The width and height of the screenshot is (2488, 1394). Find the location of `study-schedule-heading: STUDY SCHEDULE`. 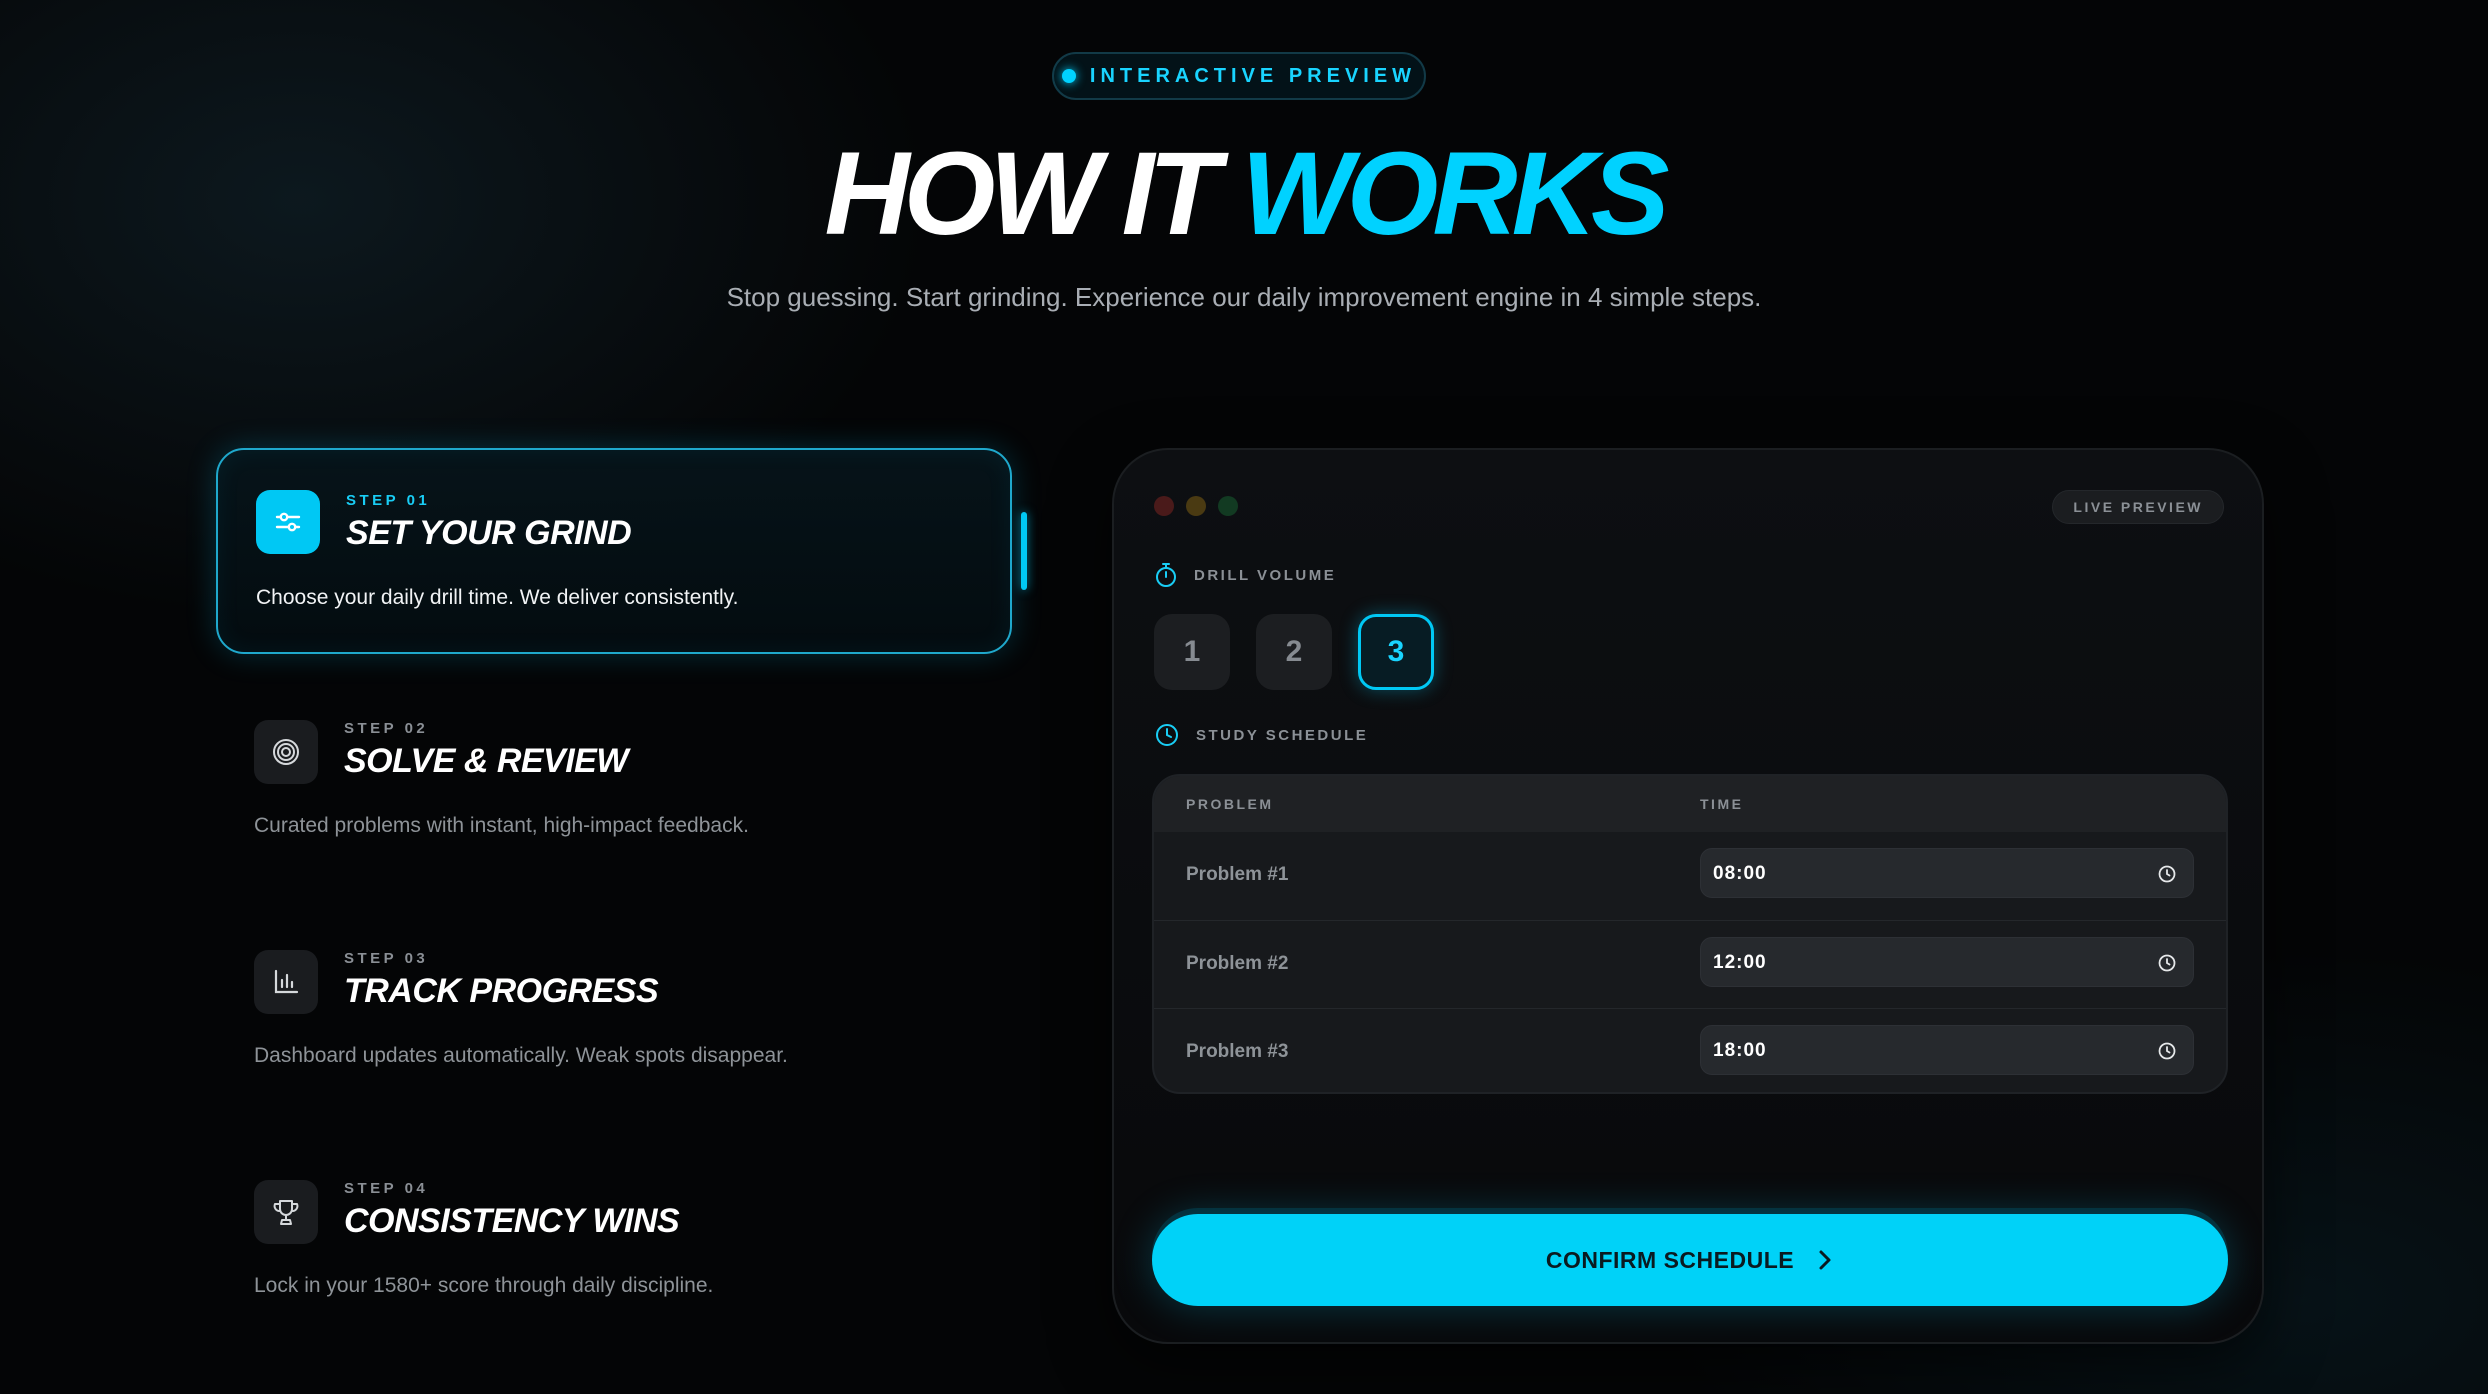

study-schedule-heading: STUDY SCHEDULE is located at coordinates (1261, 735).